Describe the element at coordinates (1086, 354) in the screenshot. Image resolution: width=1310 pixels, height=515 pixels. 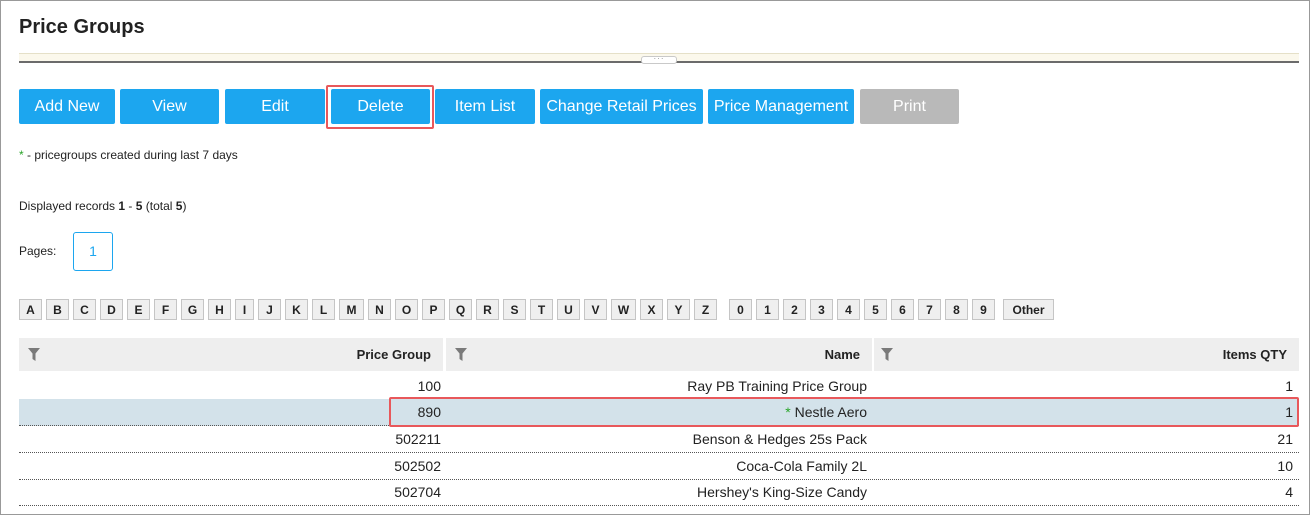
I see `column-header-items-qty: Items QTY` at that location.